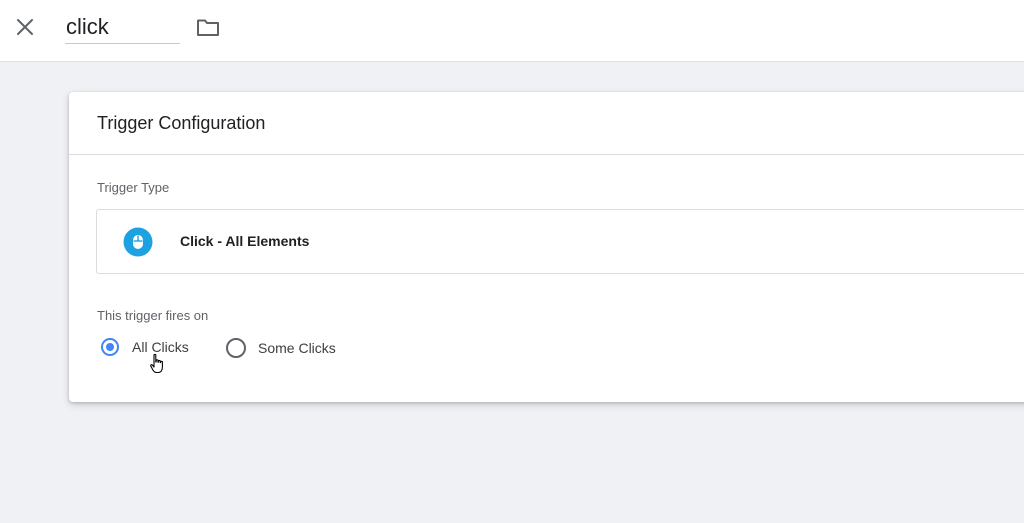  I want to click on close-icon, so click(25, 27).